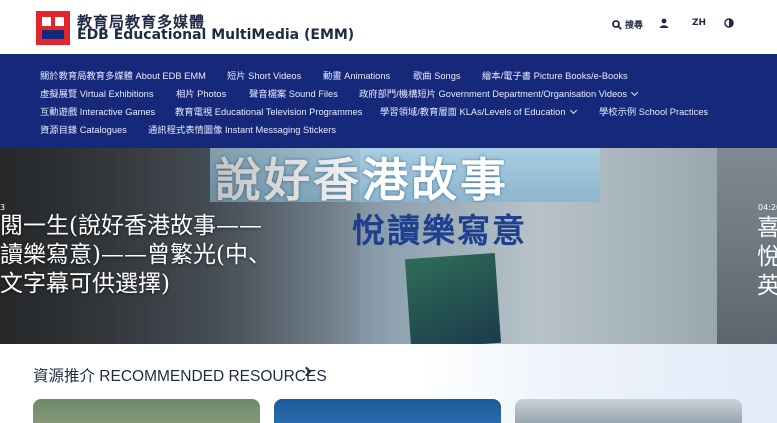 The width and height of the screenshot is (777, 423). Describe the element at coordinates (356, 75) in the screenshot. I see `nav-animations: 動畫 Animations` at that location.